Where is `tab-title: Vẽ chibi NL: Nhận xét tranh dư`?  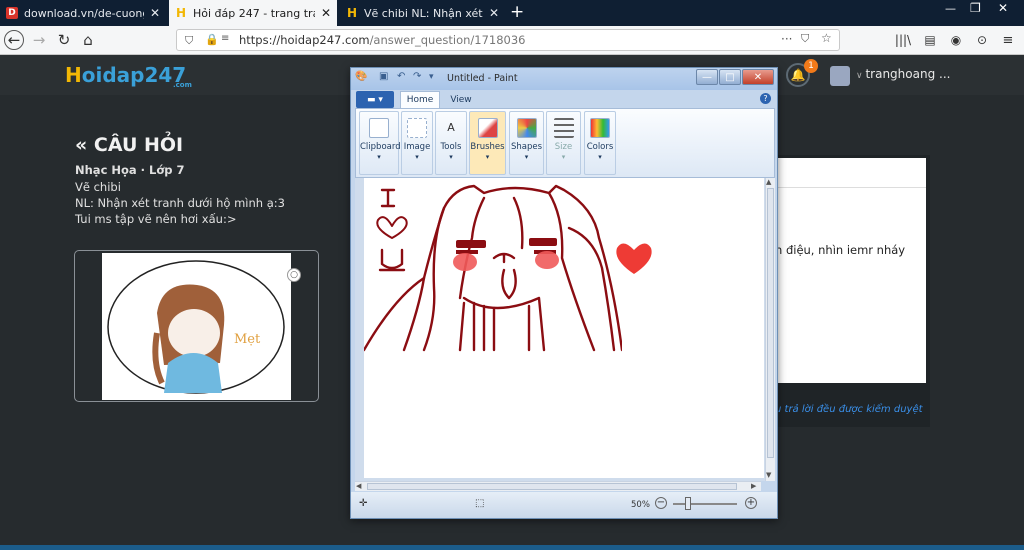 tab-title: Vẽ chibi NL: Nhận xét tranh dư is located at coordinates (423, 13).